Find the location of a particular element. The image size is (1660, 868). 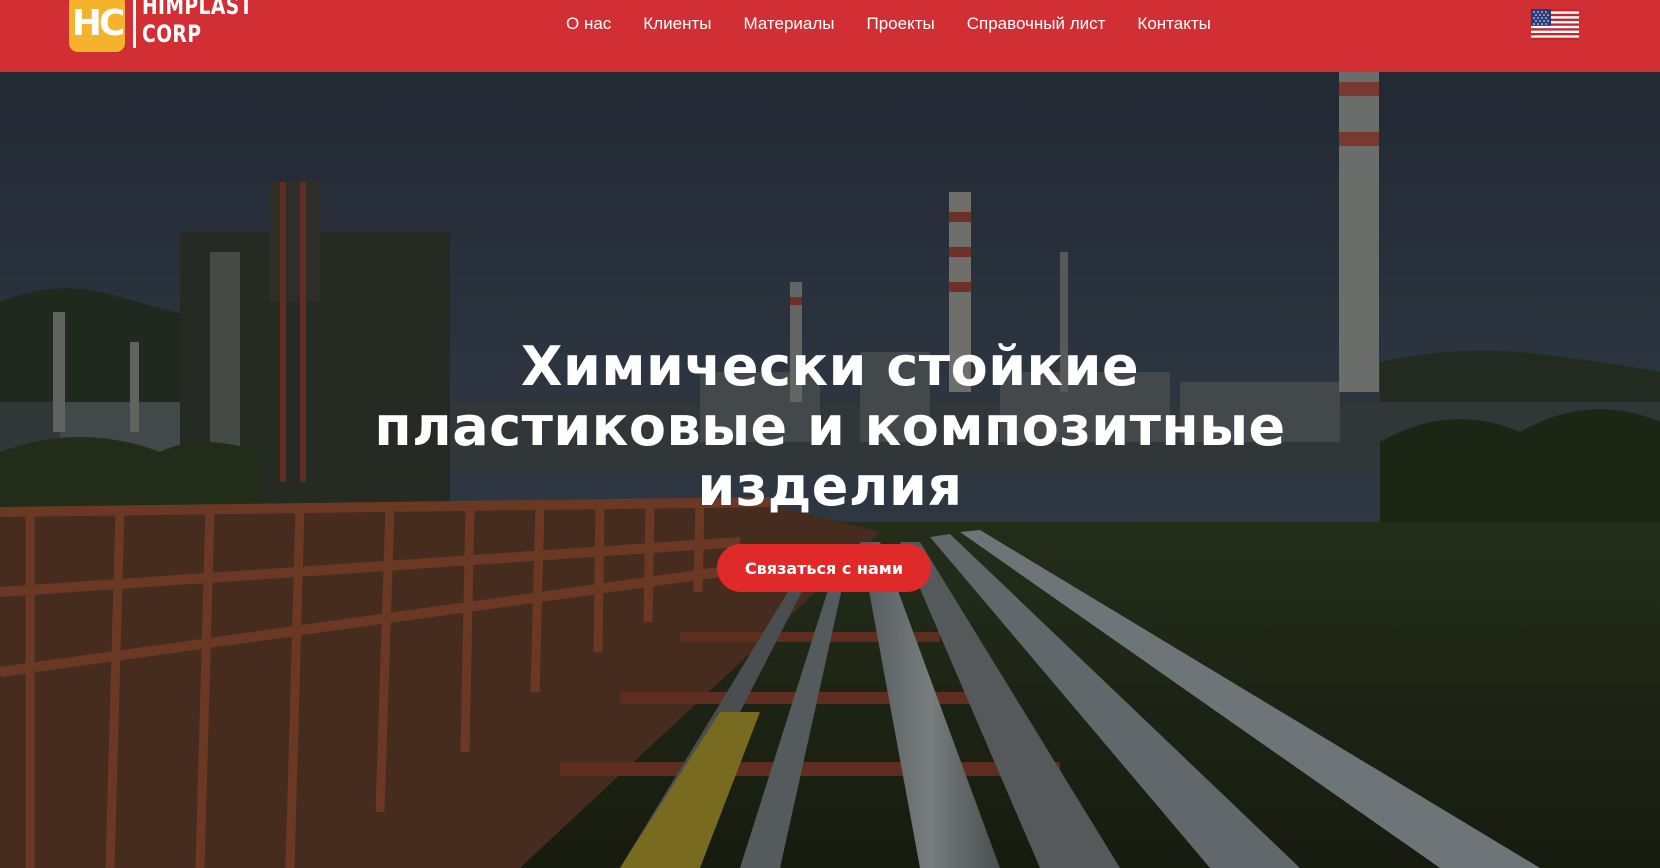

nav-item-clients: Клиенты is located at coordinates (677, 24).